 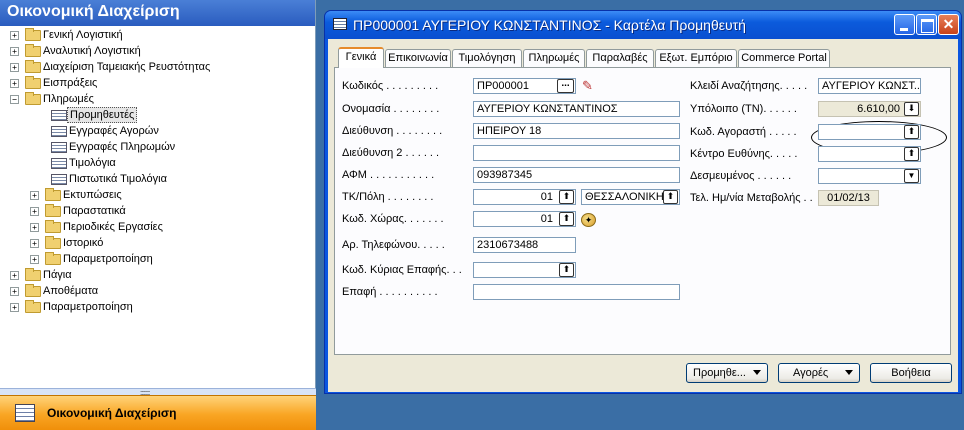 What do you see at coordinates (390, 292) in the screenshot?
I see `contact-label: Επαφή . . . . . . . . . .` at bounding box center [390, 292].